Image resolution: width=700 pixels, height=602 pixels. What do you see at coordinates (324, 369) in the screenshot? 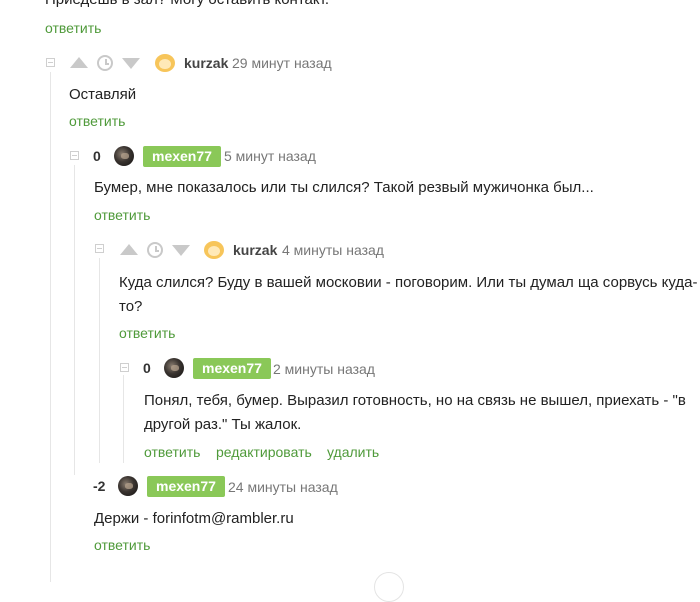
I see `comment-time: 2 минуты назад` at bounding box center [324, 369].